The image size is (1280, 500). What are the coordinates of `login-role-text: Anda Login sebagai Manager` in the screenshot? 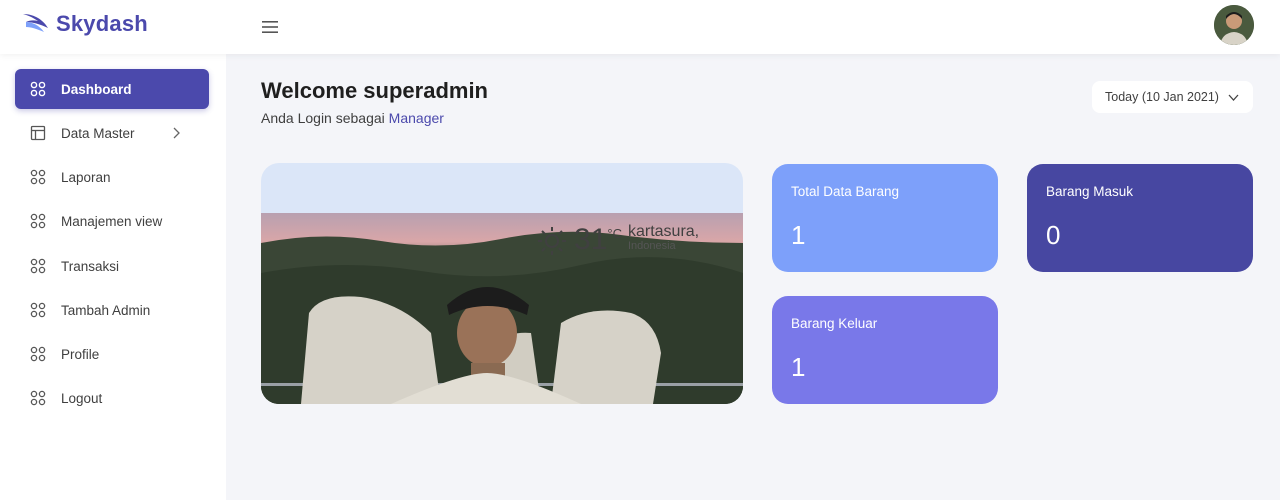 It's located at (352, 118).